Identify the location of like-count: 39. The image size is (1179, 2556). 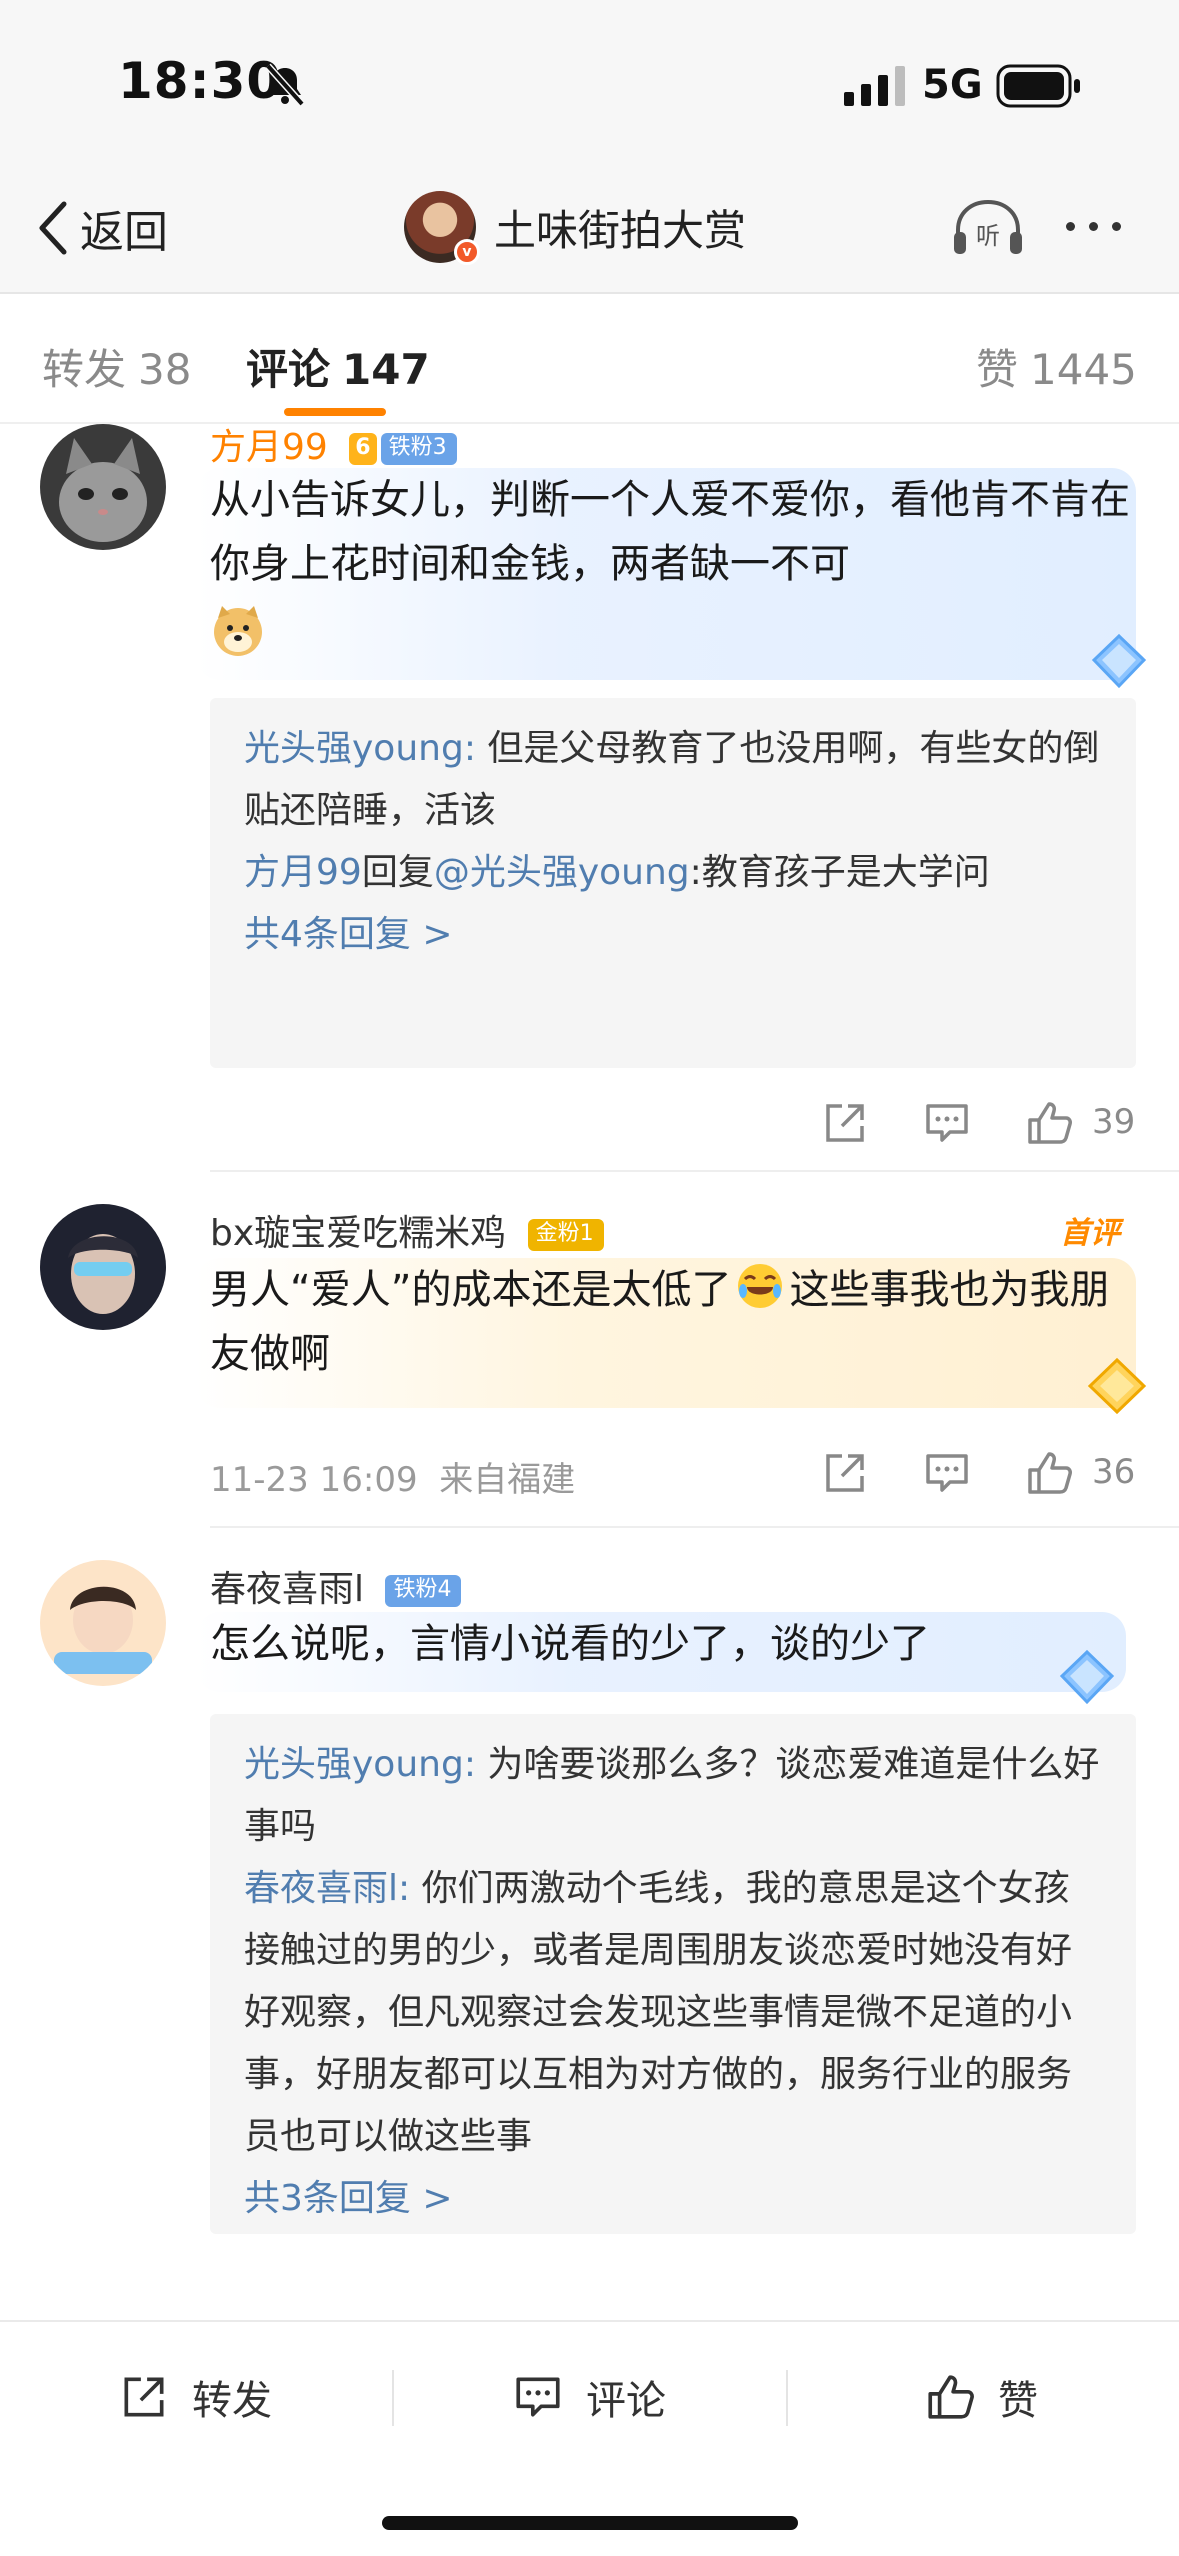
(1114, 1122).